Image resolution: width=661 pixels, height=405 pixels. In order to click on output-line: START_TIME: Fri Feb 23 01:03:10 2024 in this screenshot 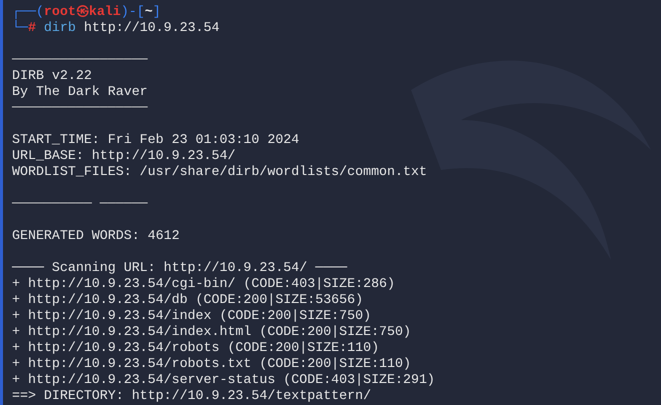, I will do `click(156, 139)`.